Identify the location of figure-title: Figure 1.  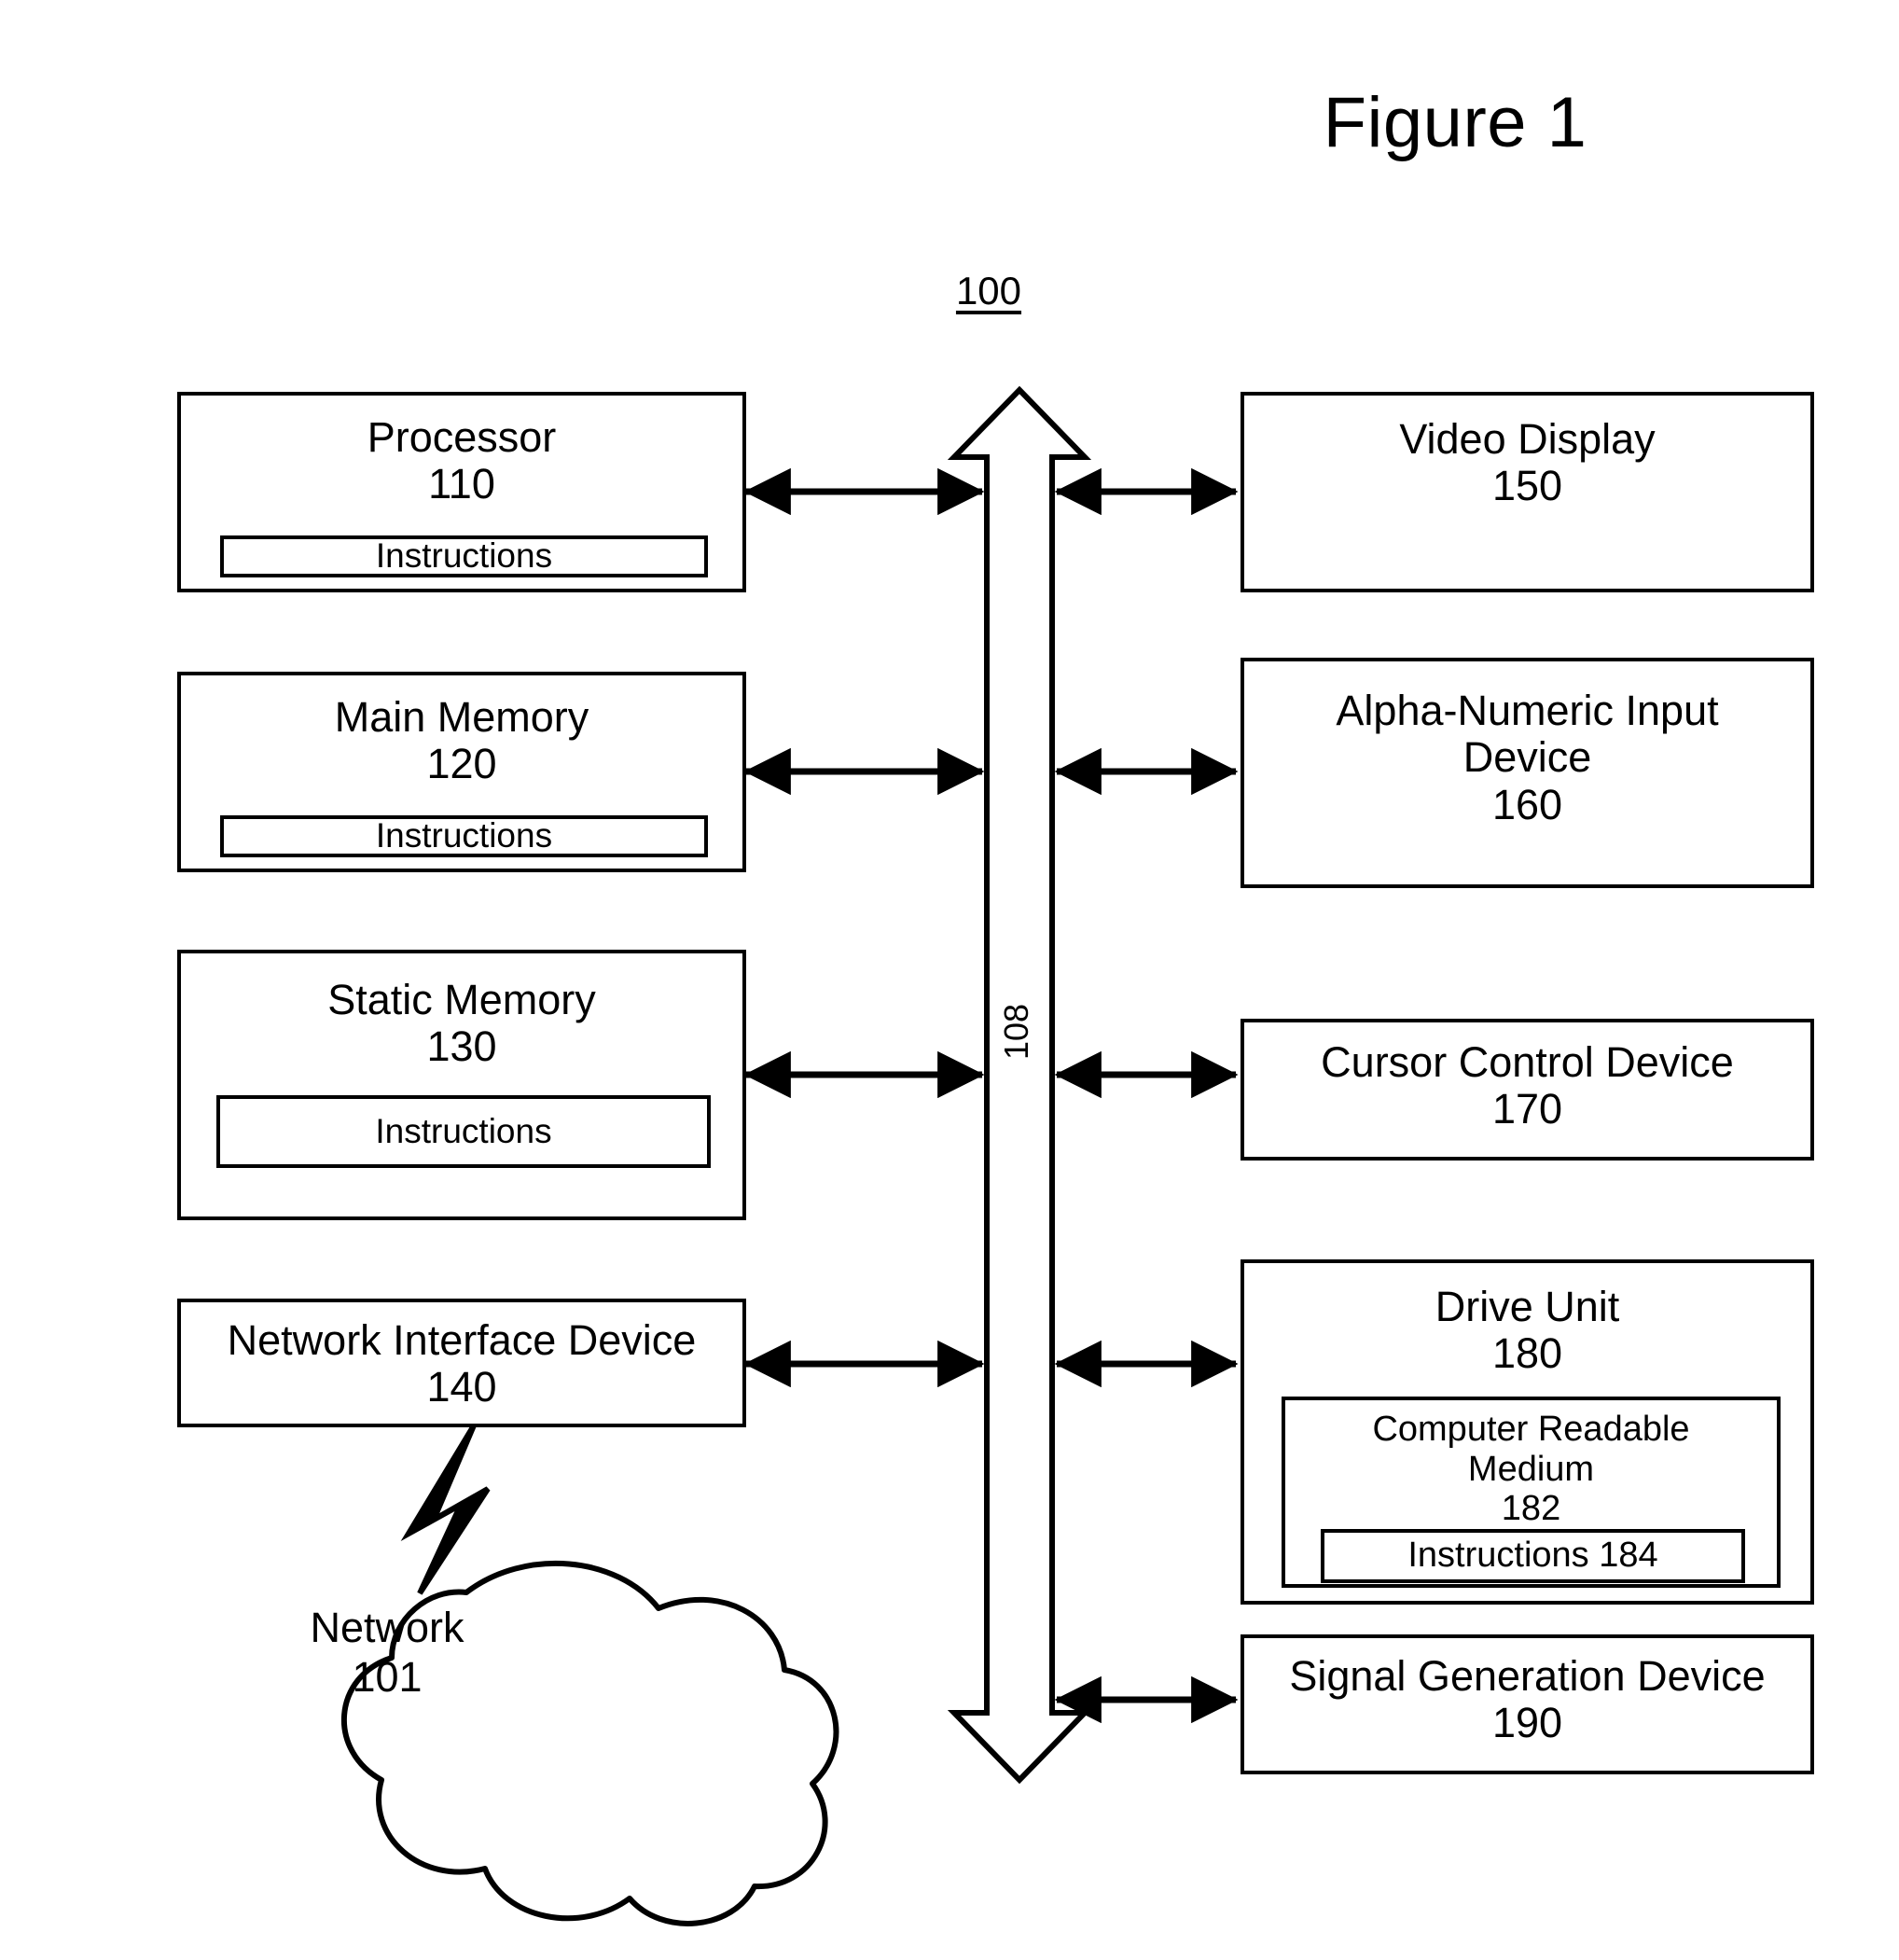
(1455, 122).